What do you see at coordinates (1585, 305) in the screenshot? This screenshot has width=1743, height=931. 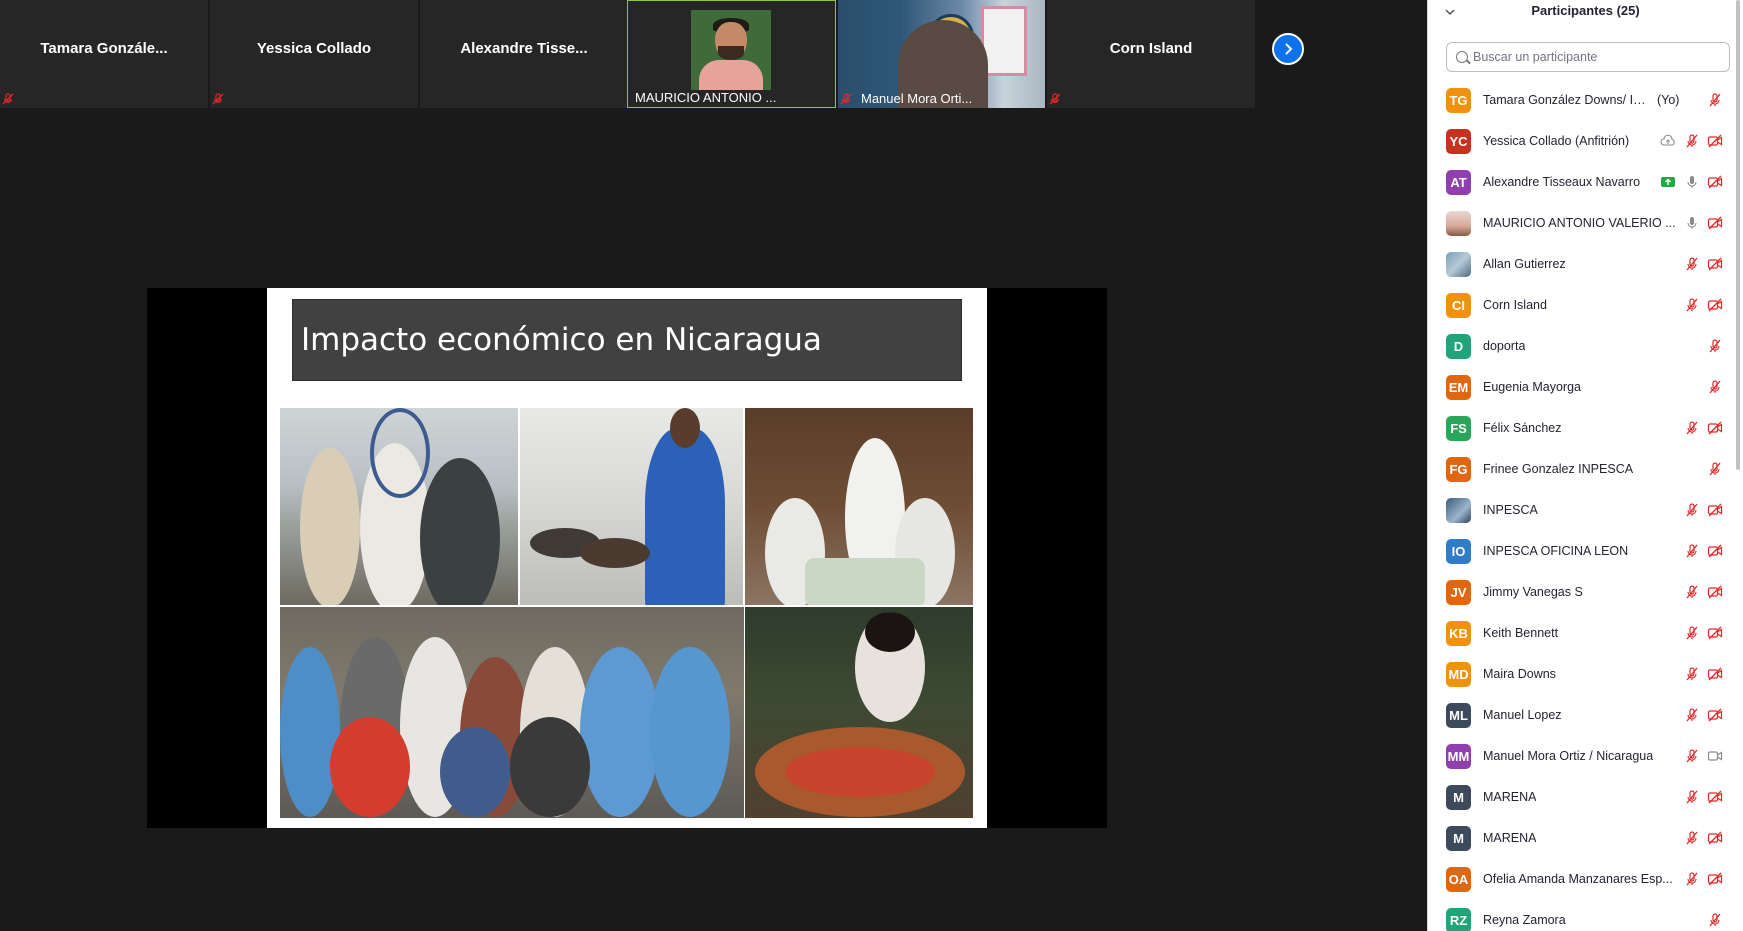 I see `participant-row: CI Corn Island` at bounding box center [1585, 305].